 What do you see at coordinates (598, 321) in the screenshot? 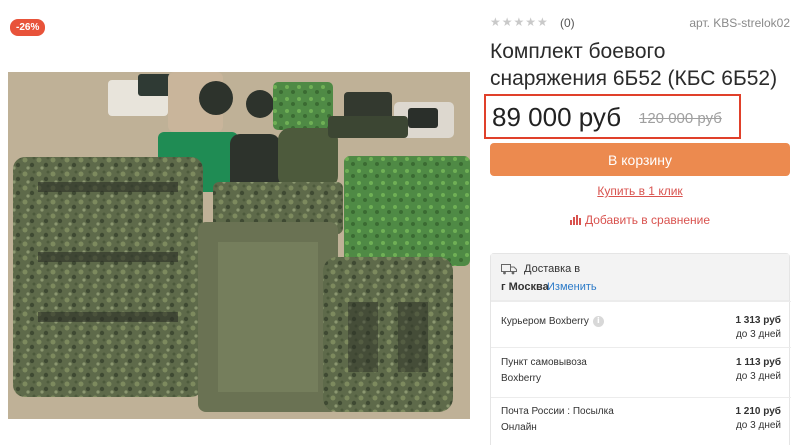
I see `info-icon: i` at bounding box center [598, 321].